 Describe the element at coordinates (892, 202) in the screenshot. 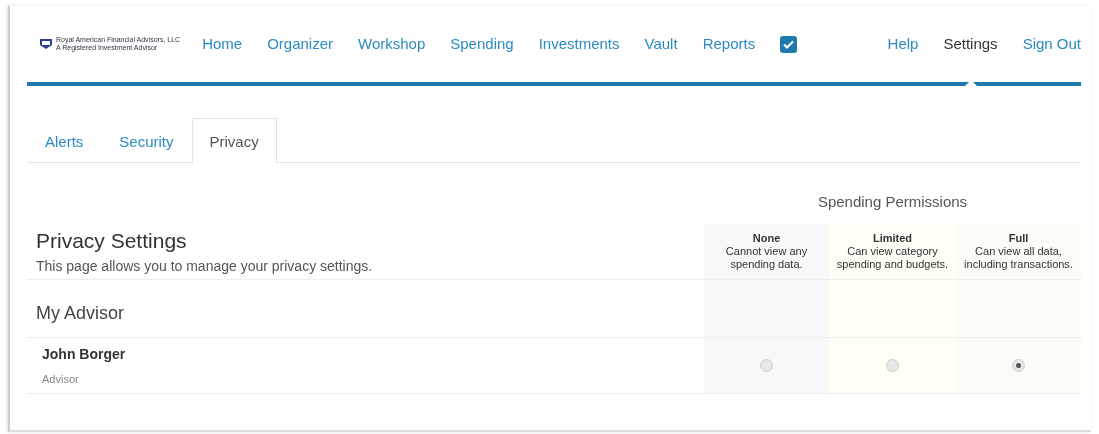

I see `column-group-heading: Spending Permissions` at that location.